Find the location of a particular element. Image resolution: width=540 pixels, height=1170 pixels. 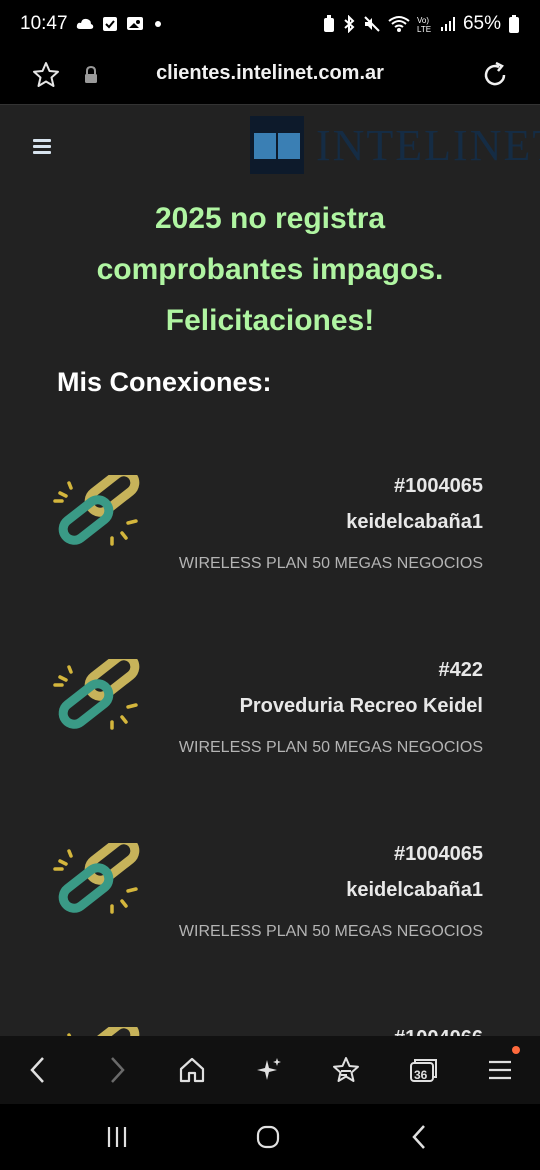

bookmarks-button is located at coordinates (346, 1070).